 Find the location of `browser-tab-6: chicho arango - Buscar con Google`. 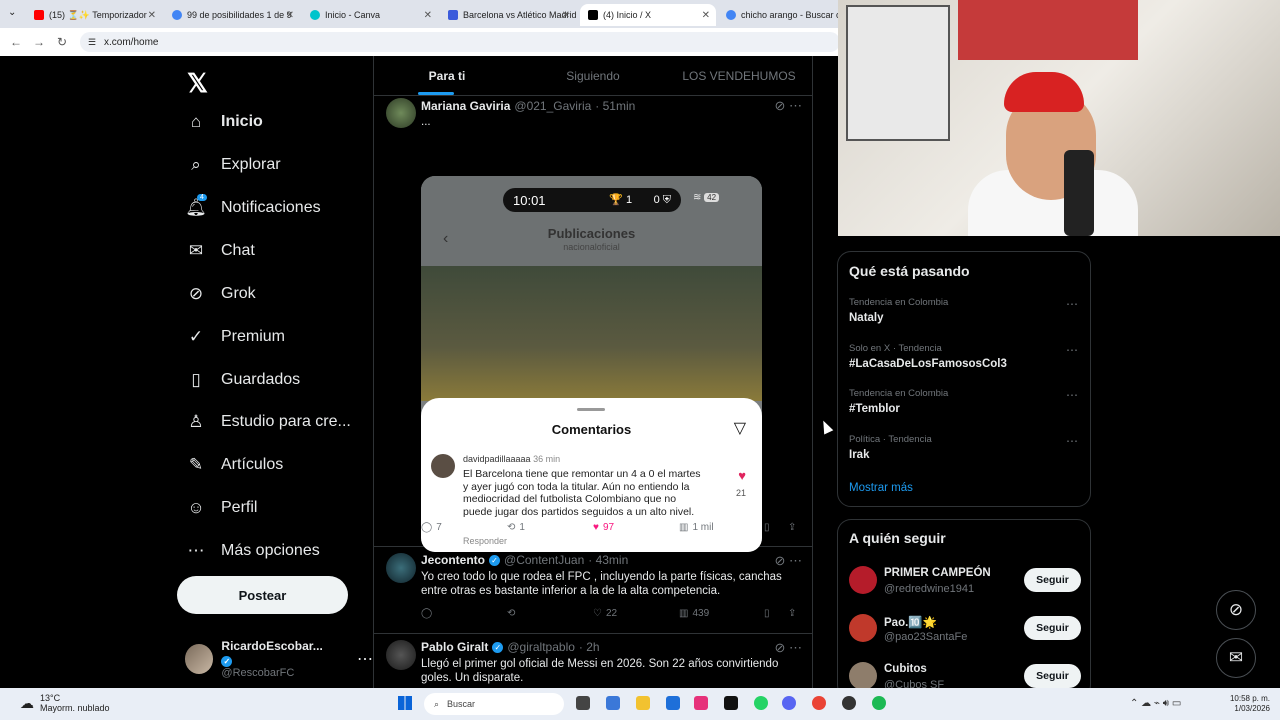

browser-tab-6: chicho arango - Buscar con Google is located at coordinates (778, 15).